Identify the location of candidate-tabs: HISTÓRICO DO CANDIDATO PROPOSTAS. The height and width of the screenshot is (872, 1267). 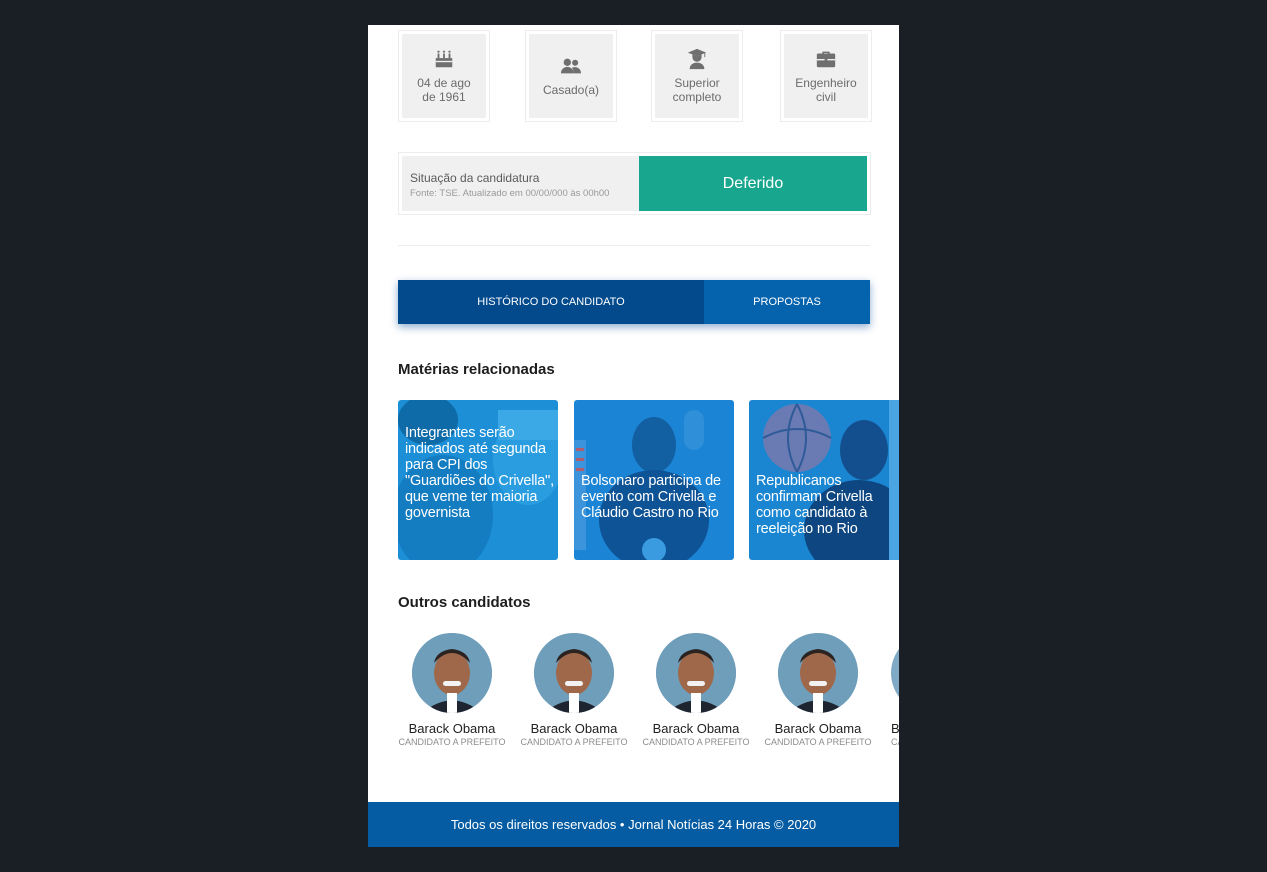
(634, 302).